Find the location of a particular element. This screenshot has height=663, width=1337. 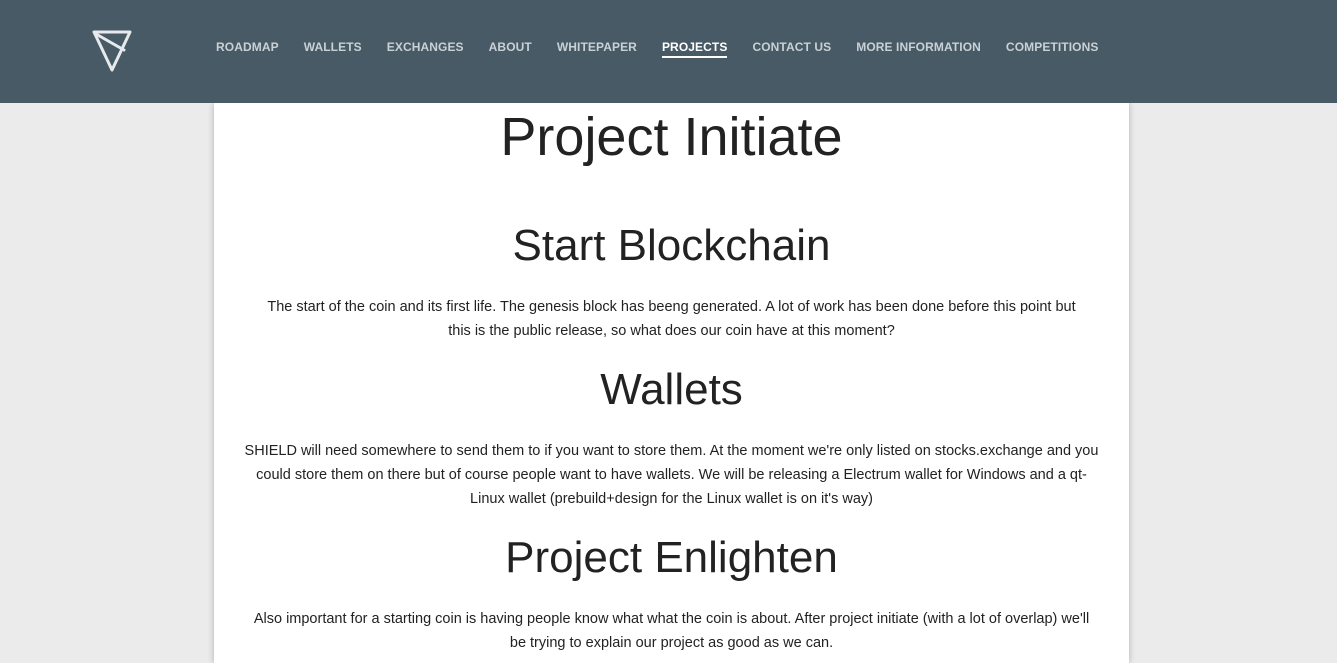

nav-link-contact-us: CONTACT US is located at coordinates (791, 48).